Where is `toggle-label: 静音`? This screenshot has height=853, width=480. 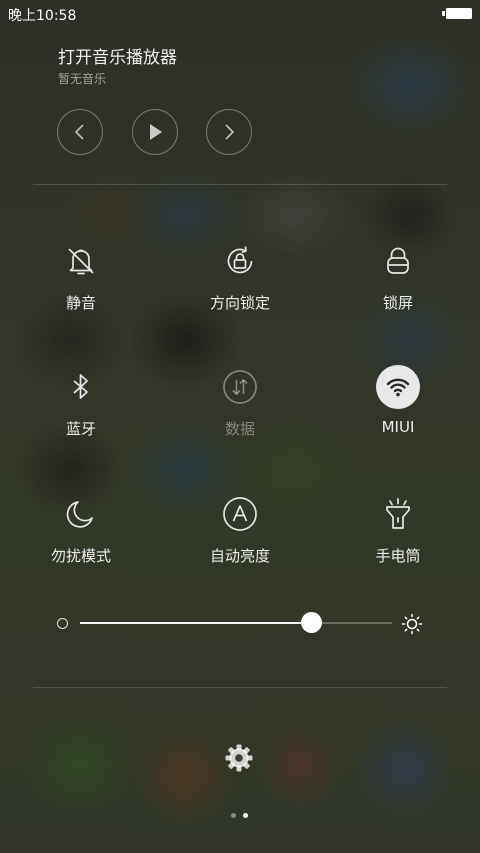 toggle-label: 静音 is located at coordinates (80, 303).